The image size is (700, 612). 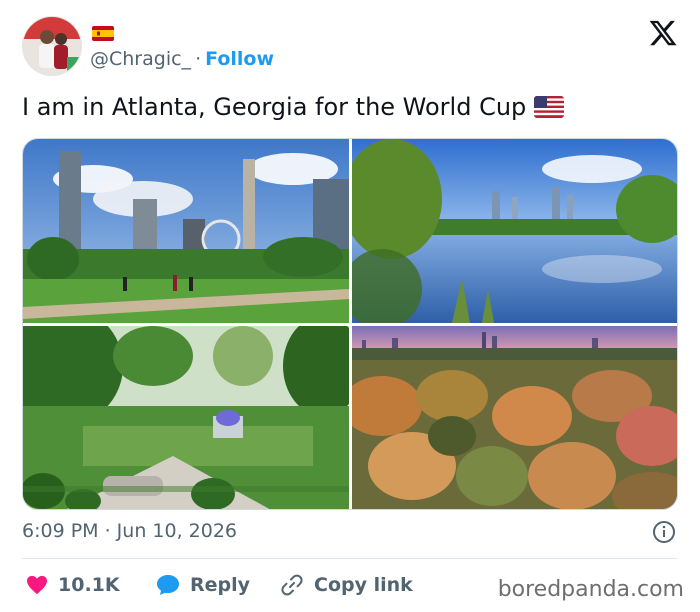 I want to click on photo-lake-reflection, so click(x=514, y=231).